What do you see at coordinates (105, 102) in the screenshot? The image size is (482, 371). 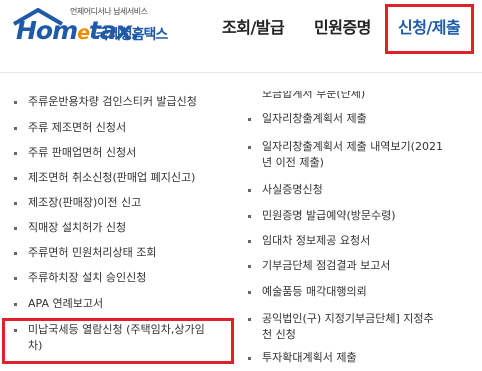 I see `list-item: 주류운반용차량 검인스티커 발급신청` at bounding box center [105, 102].